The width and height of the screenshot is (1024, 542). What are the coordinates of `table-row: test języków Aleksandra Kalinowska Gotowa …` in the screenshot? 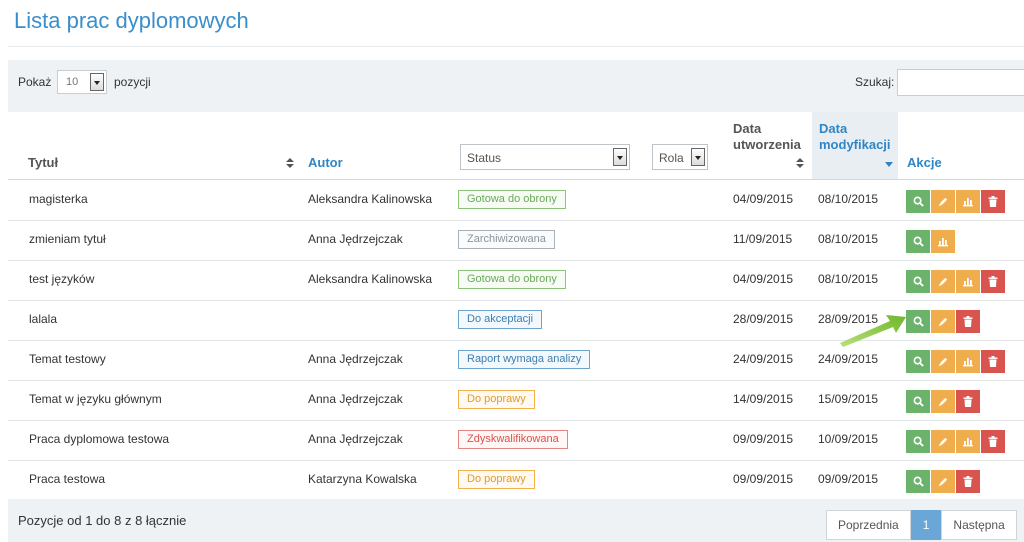 It's located at (516, 281).